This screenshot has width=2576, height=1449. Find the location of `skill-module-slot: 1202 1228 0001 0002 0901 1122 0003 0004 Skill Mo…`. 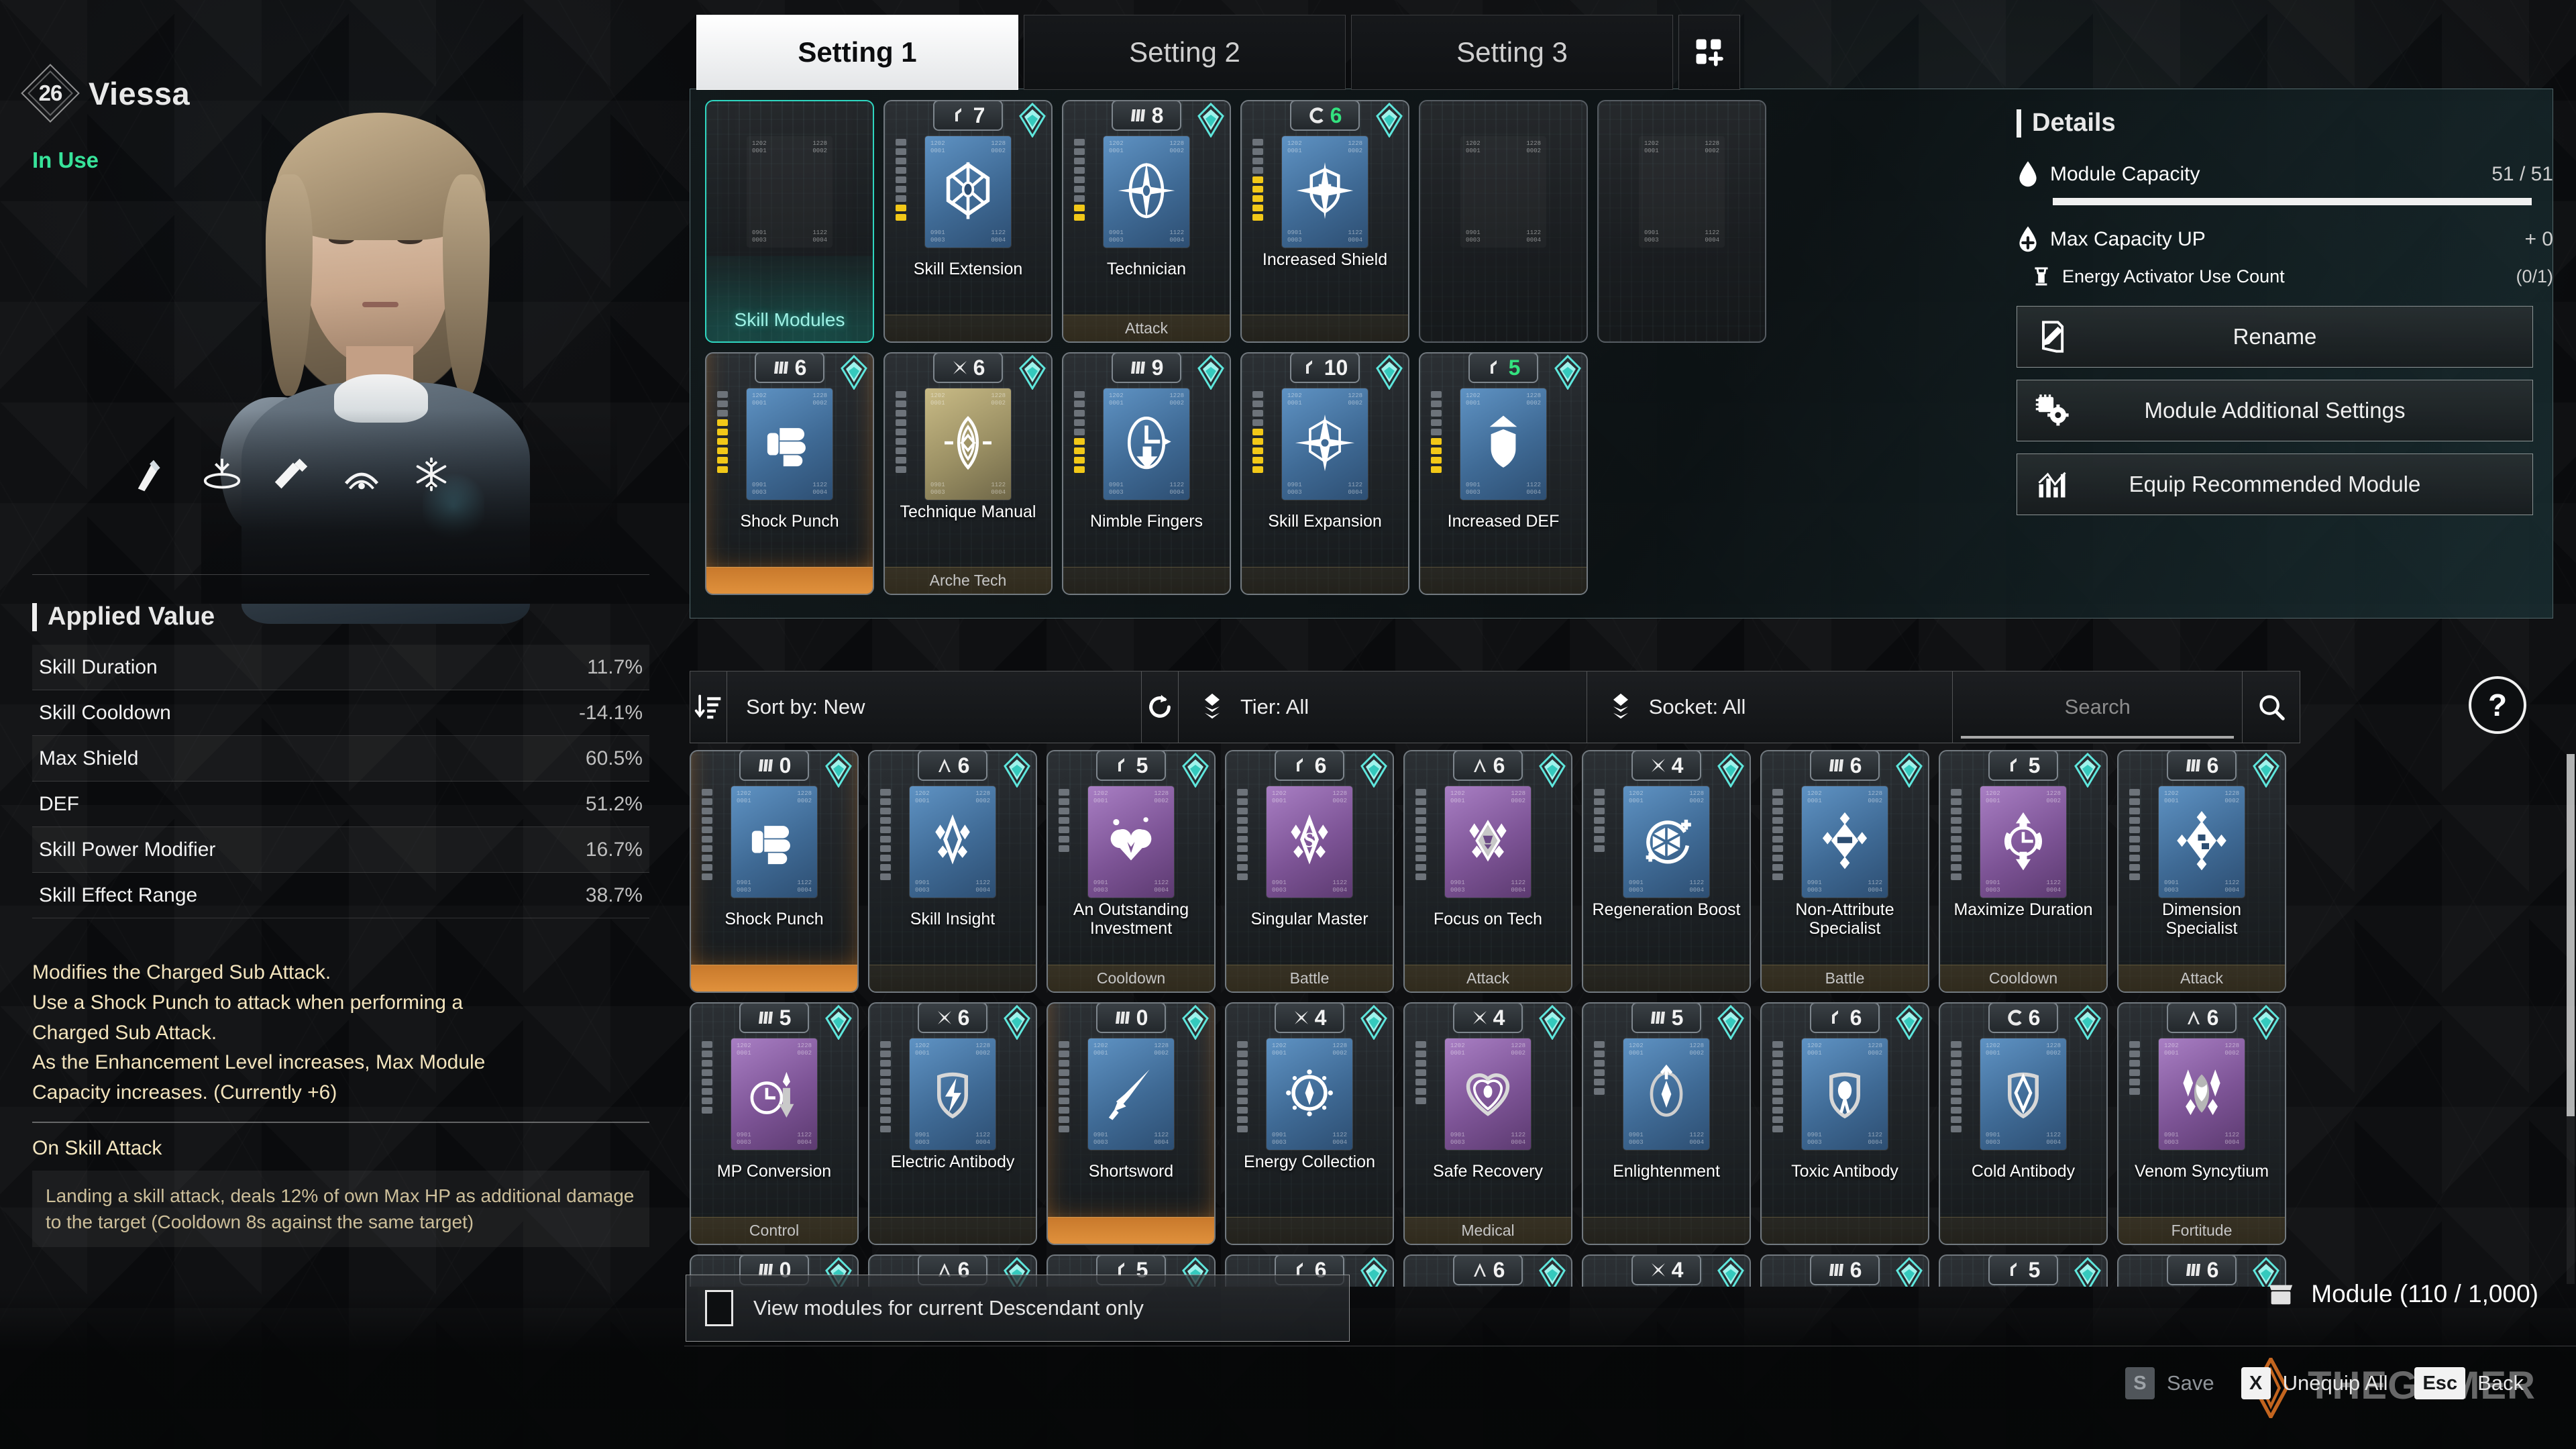

skill-module-slot: 1202 1228 0001 0002 0901 1122 0003 0004 Skill Mo… is located at coordinates (789, 221).